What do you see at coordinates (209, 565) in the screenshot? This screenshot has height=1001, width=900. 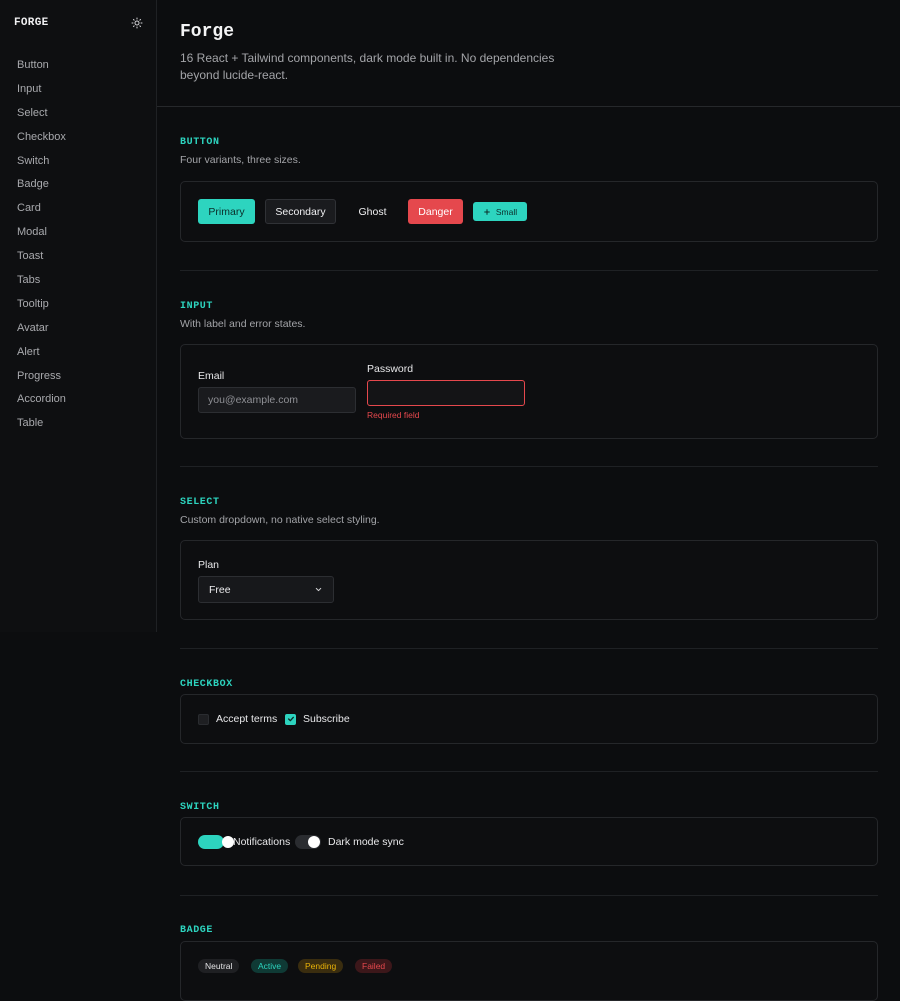 I see `plan-label: Plan` at bounding box center [209, 565].